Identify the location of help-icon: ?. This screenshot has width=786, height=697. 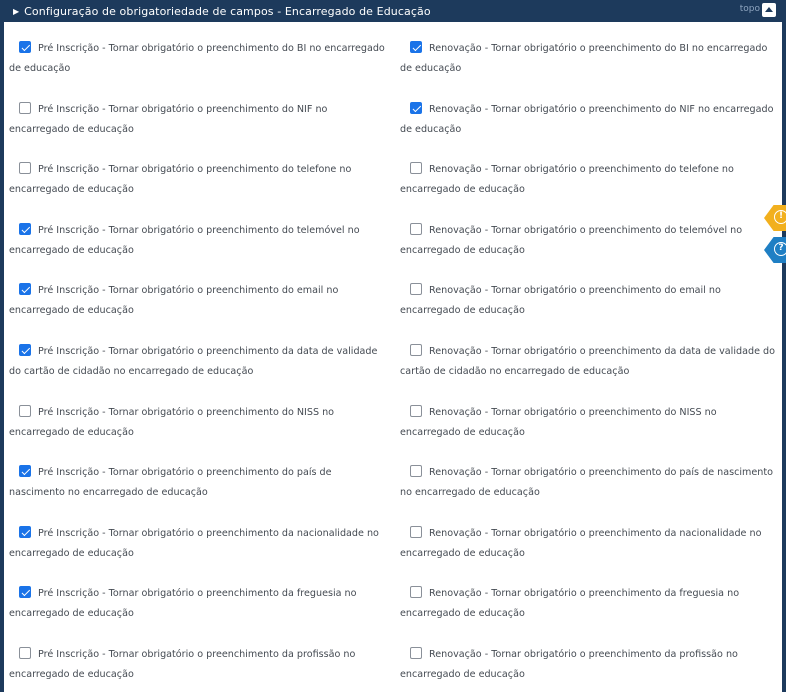
(780, 249).